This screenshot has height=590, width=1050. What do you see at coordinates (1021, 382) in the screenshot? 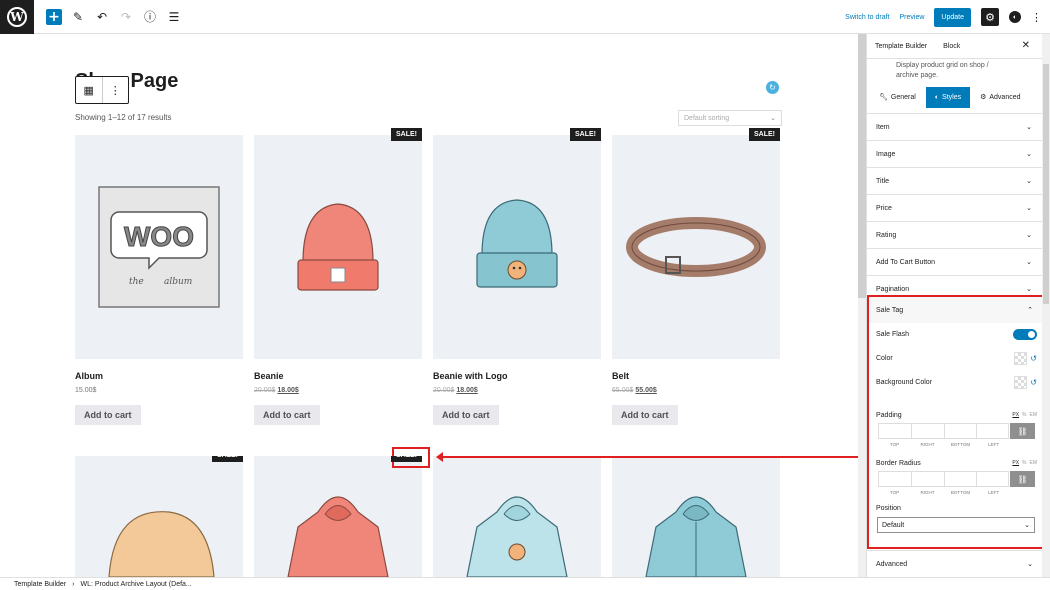
I see `background-color-swatch` at bounding box center [1021, 382].